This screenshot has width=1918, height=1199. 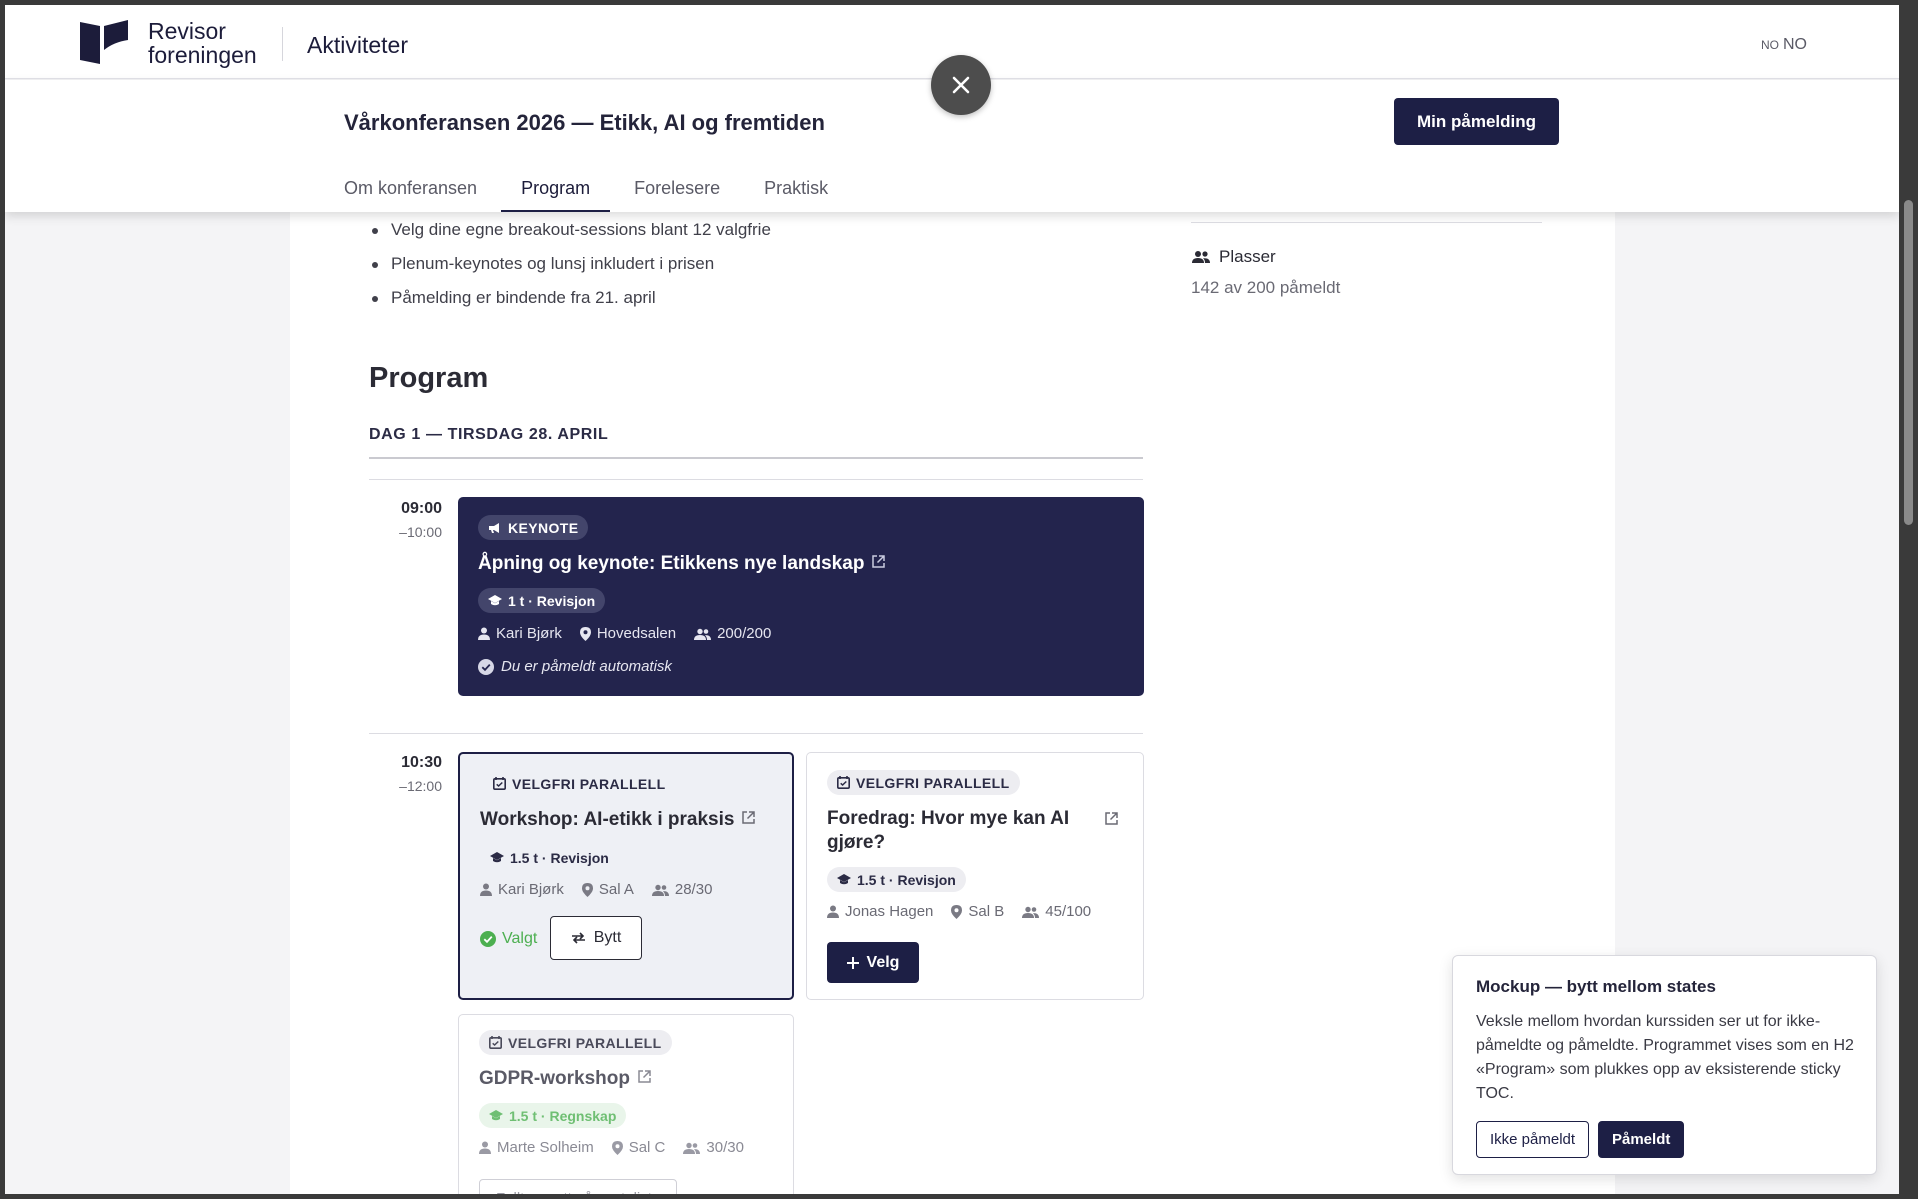 I want to click on revisorforeningen-logo-icon, so click(x=104, y=42).